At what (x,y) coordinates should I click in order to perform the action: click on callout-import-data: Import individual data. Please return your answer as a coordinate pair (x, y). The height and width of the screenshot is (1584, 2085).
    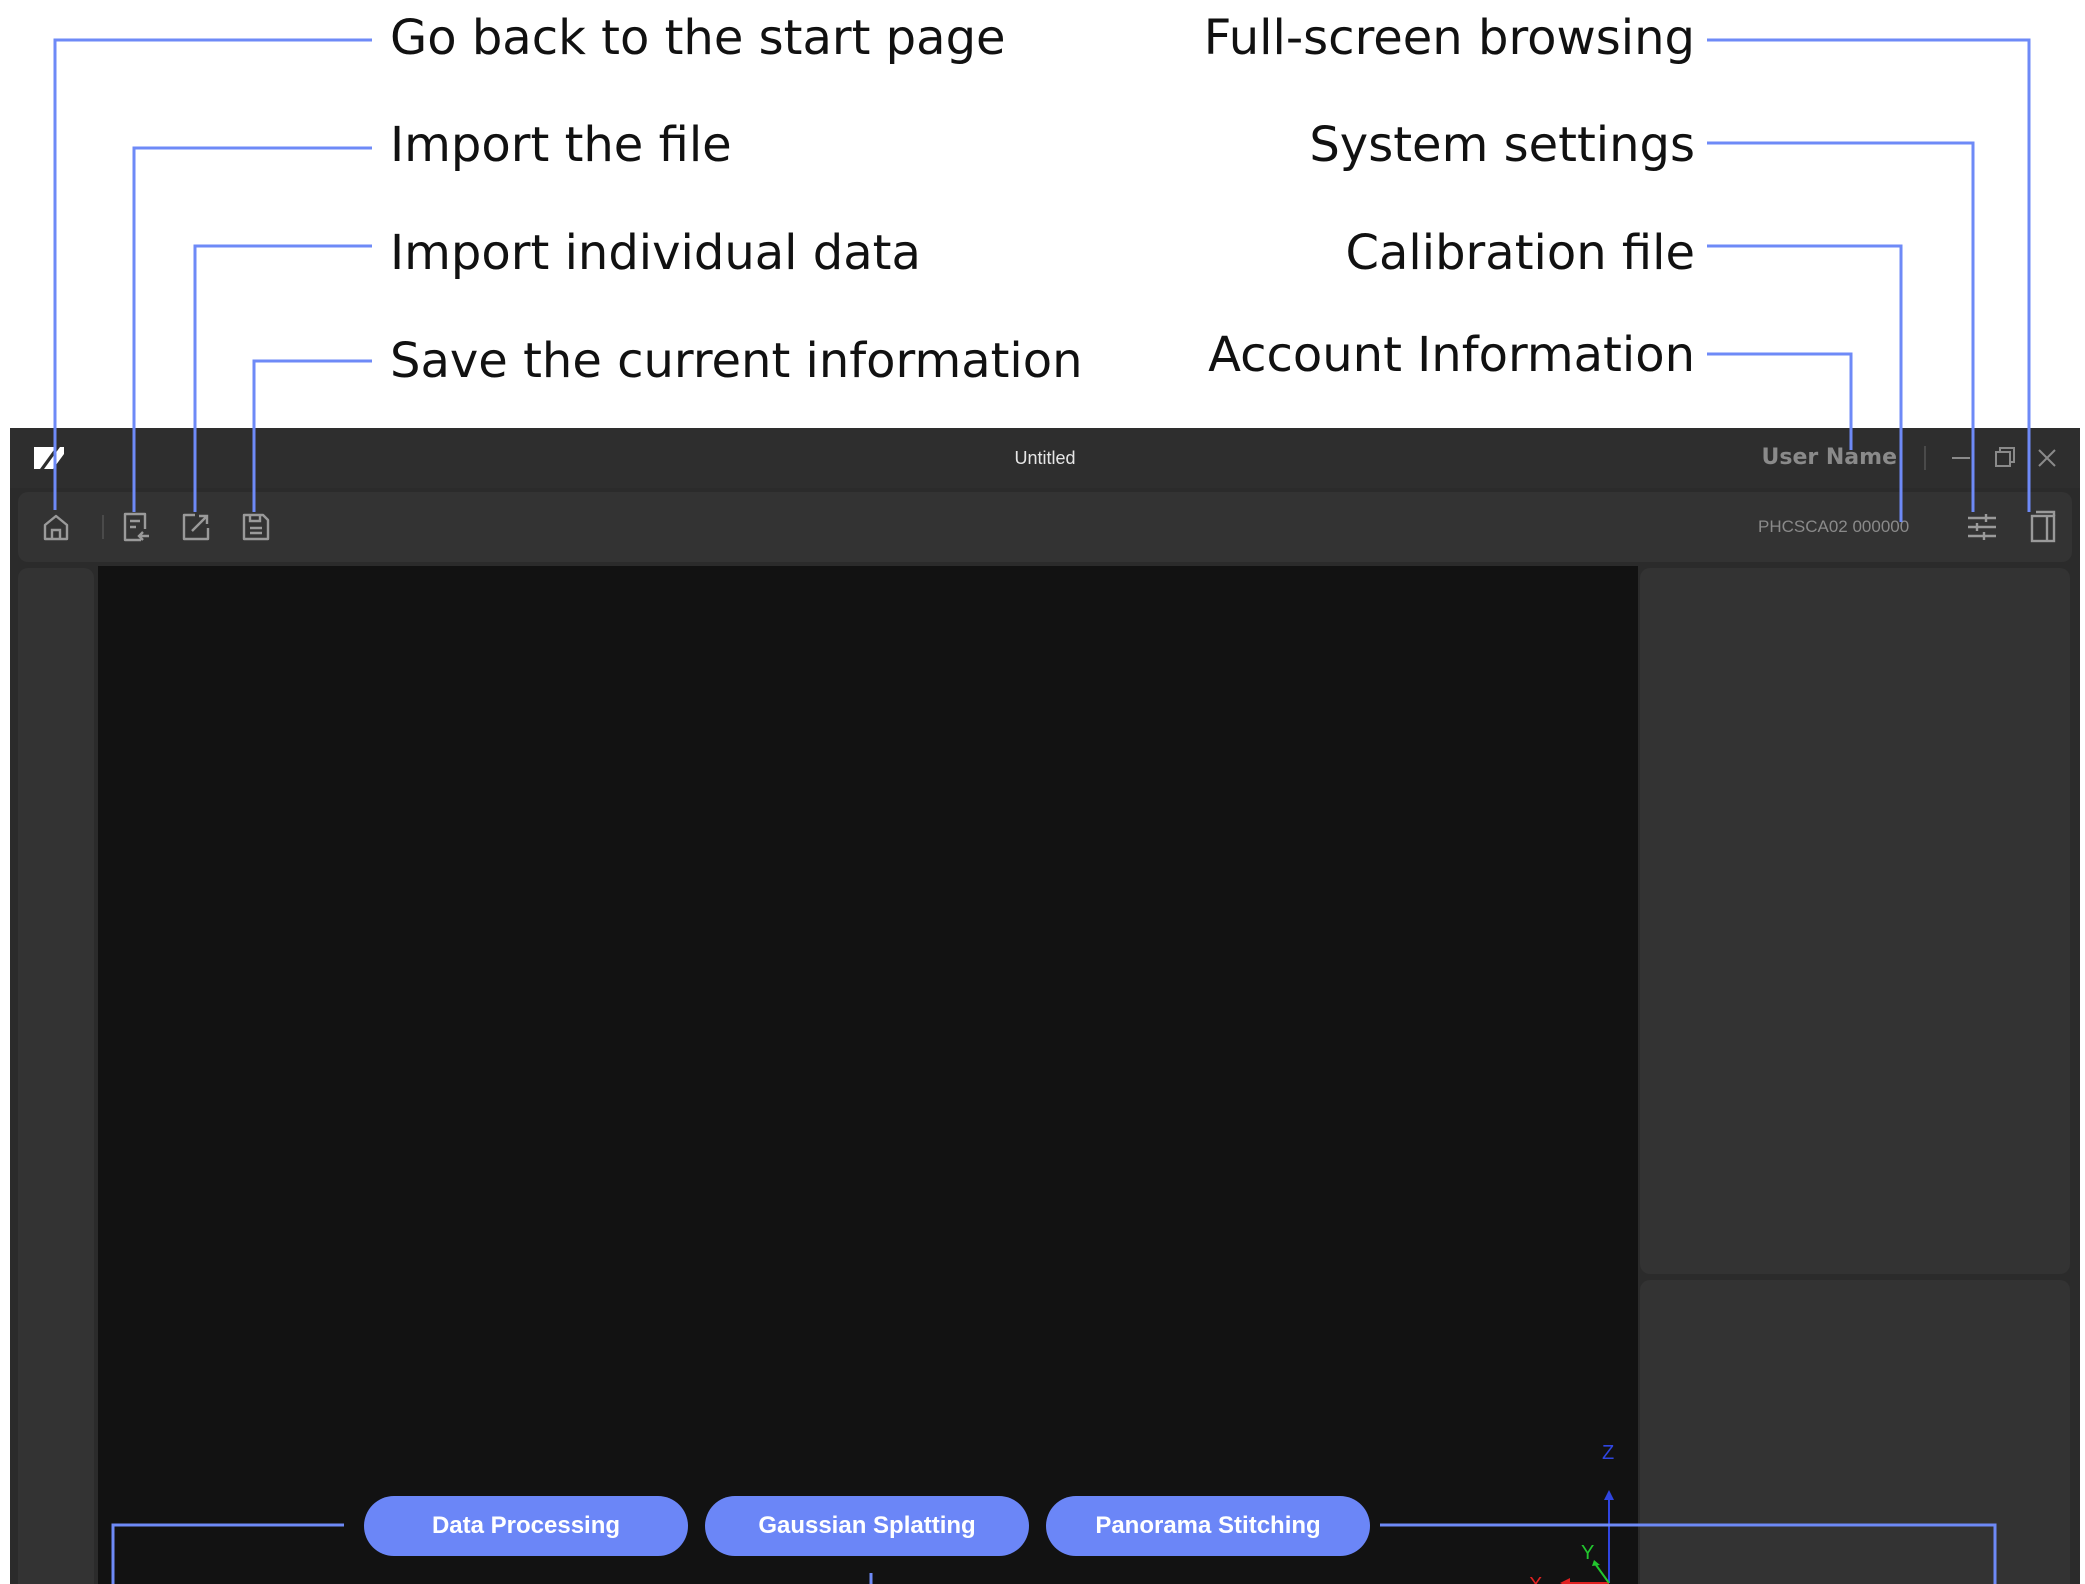
    Looking at the image, I should click on (655, 253).